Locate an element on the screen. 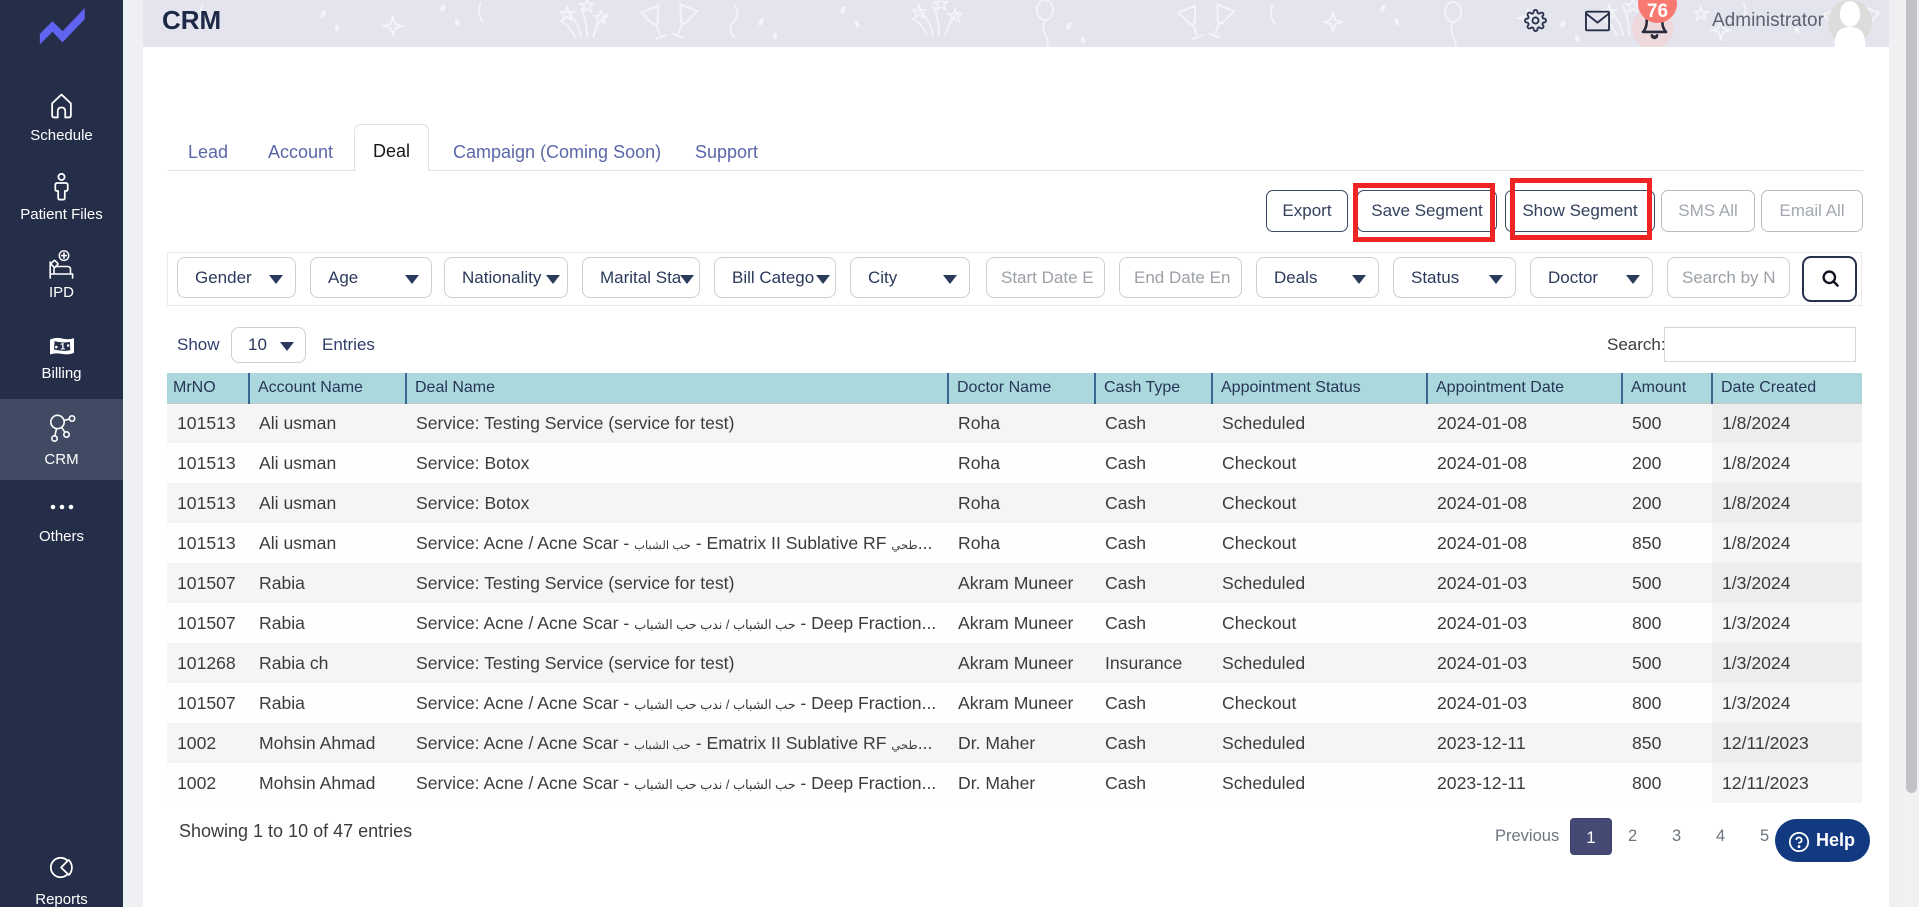 The image size is (1919, 907). svg-text: 1 is located at coordinates (63, 347).